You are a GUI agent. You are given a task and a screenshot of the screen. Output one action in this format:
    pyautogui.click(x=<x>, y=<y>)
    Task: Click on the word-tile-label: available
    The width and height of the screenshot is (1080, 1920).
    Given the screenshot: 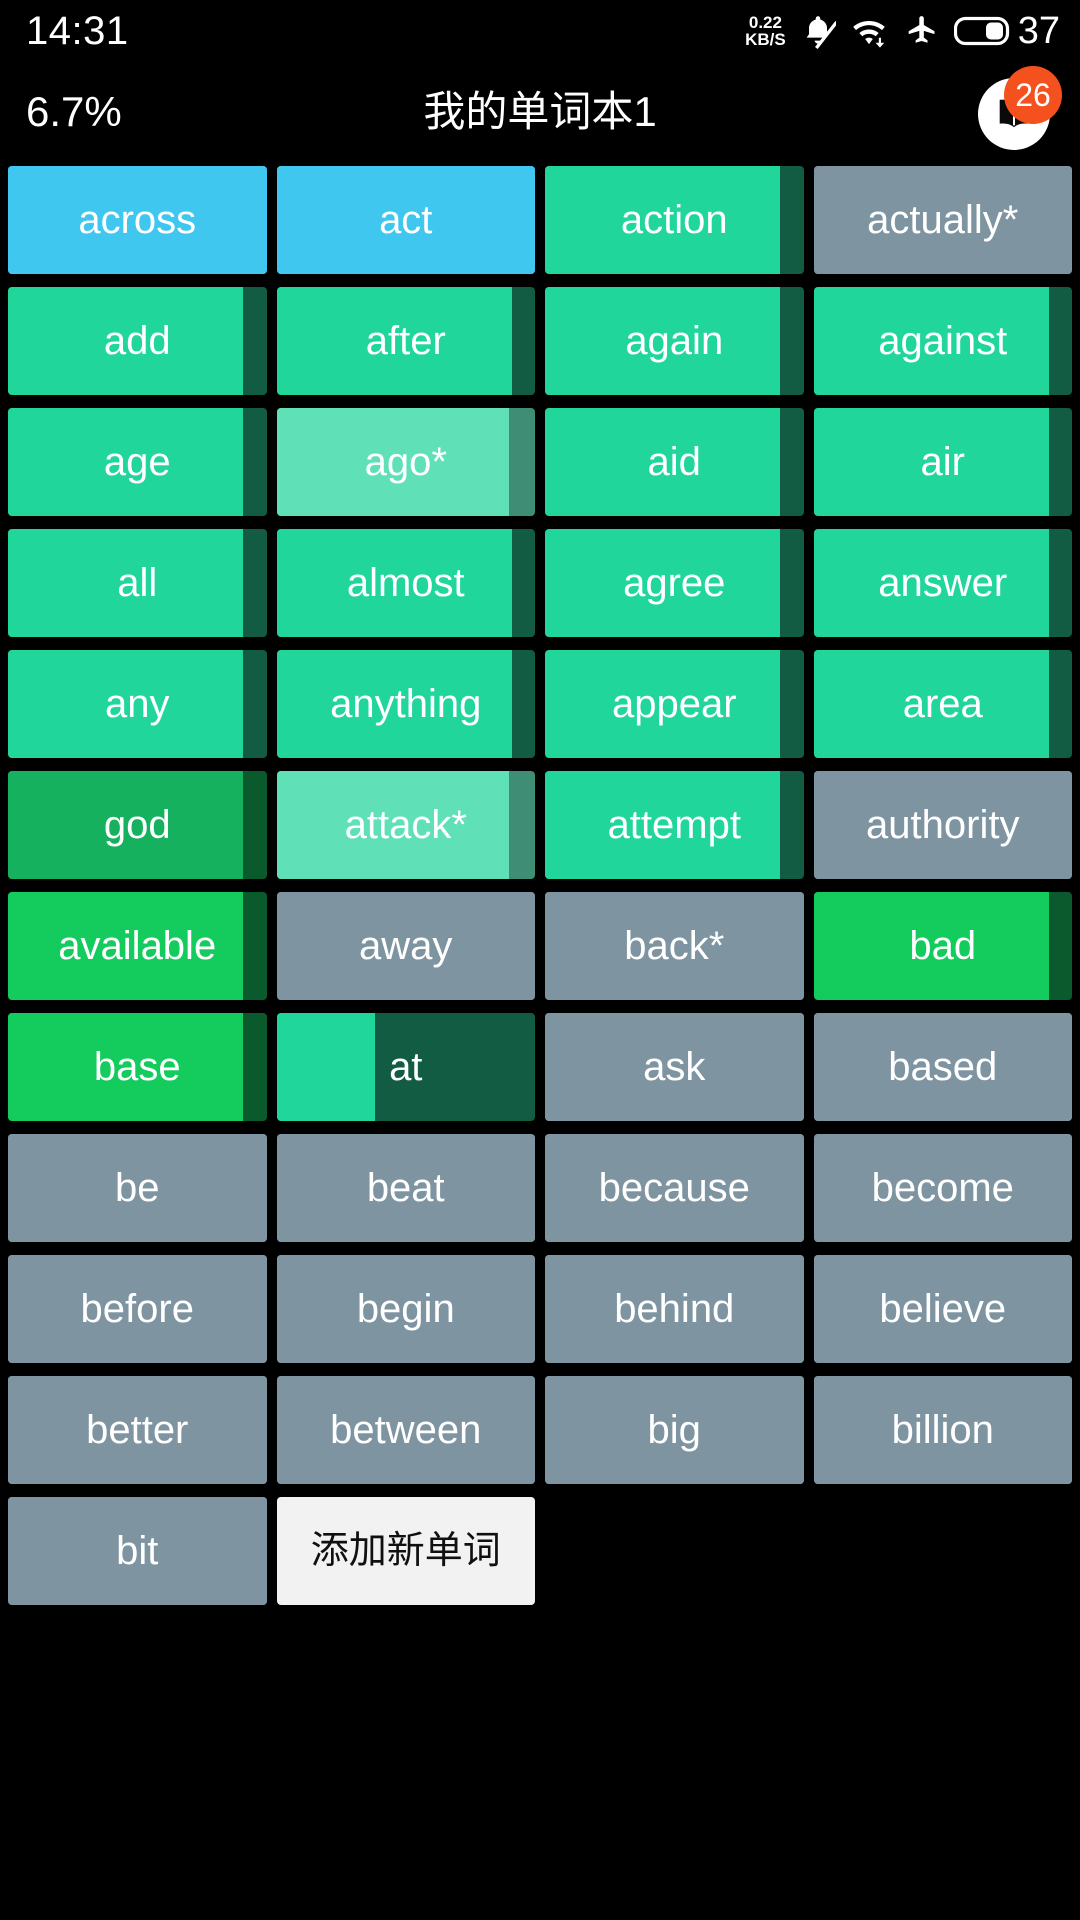 What is the action you would take?
    pyautogui.click(x=137, y=946)
    